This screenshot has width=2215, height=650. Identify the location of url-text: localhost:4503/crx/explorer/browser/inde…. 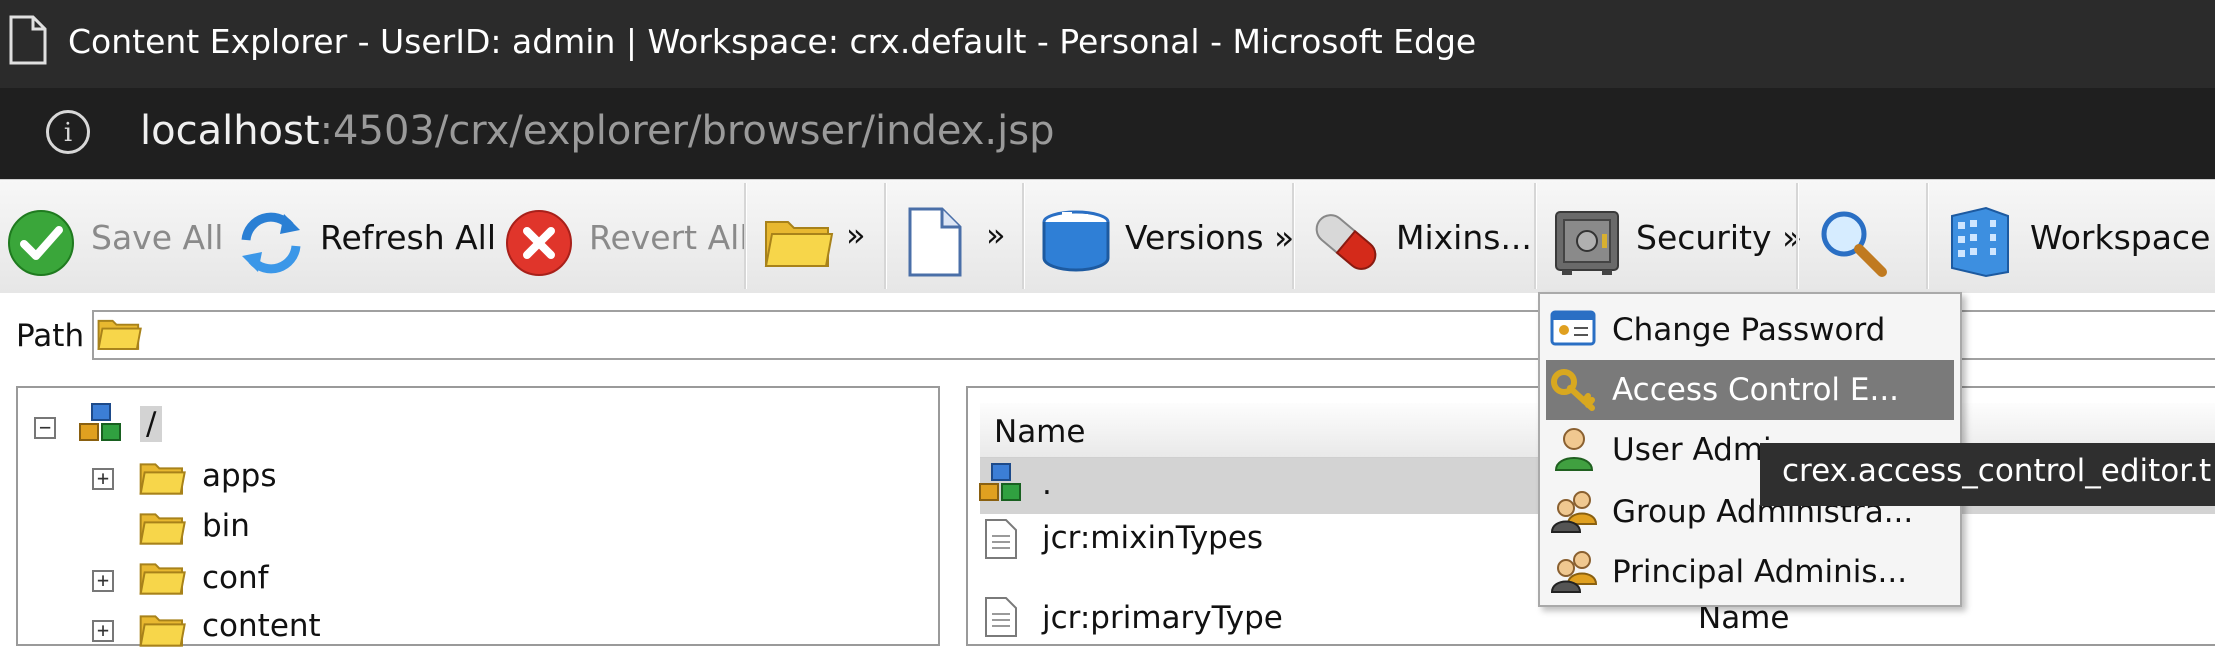
(597, 131).